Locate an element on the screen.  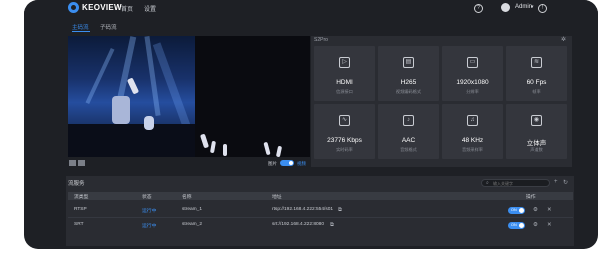
file-icon: ▤ is located at coordinates (408, 62).